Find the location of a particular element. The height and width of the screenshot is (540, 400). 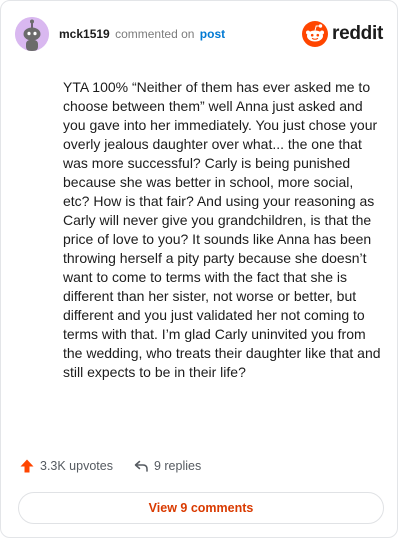

username: mck1519 is located at coordinates (84, 34).